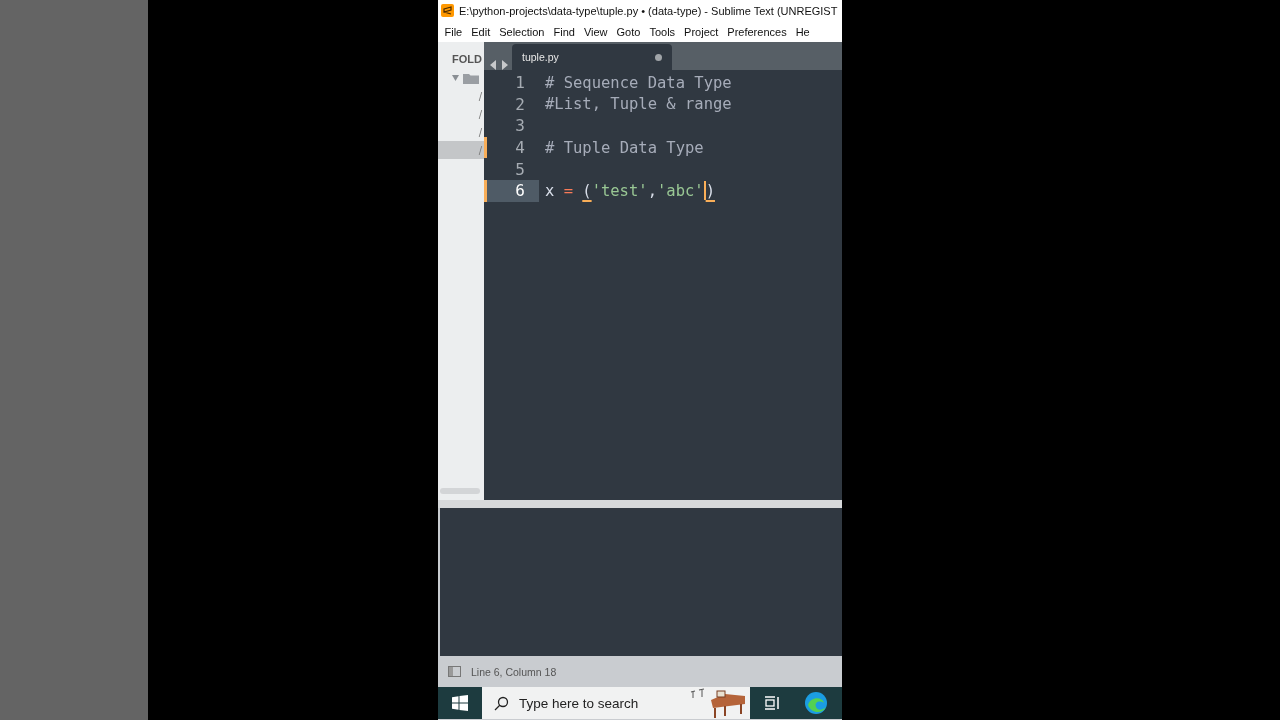 The image size is (1280, 720). Describe the element at coordinates (514, 671) in the screenshot. I see `status-text: Line 6, Column 18` at that location.